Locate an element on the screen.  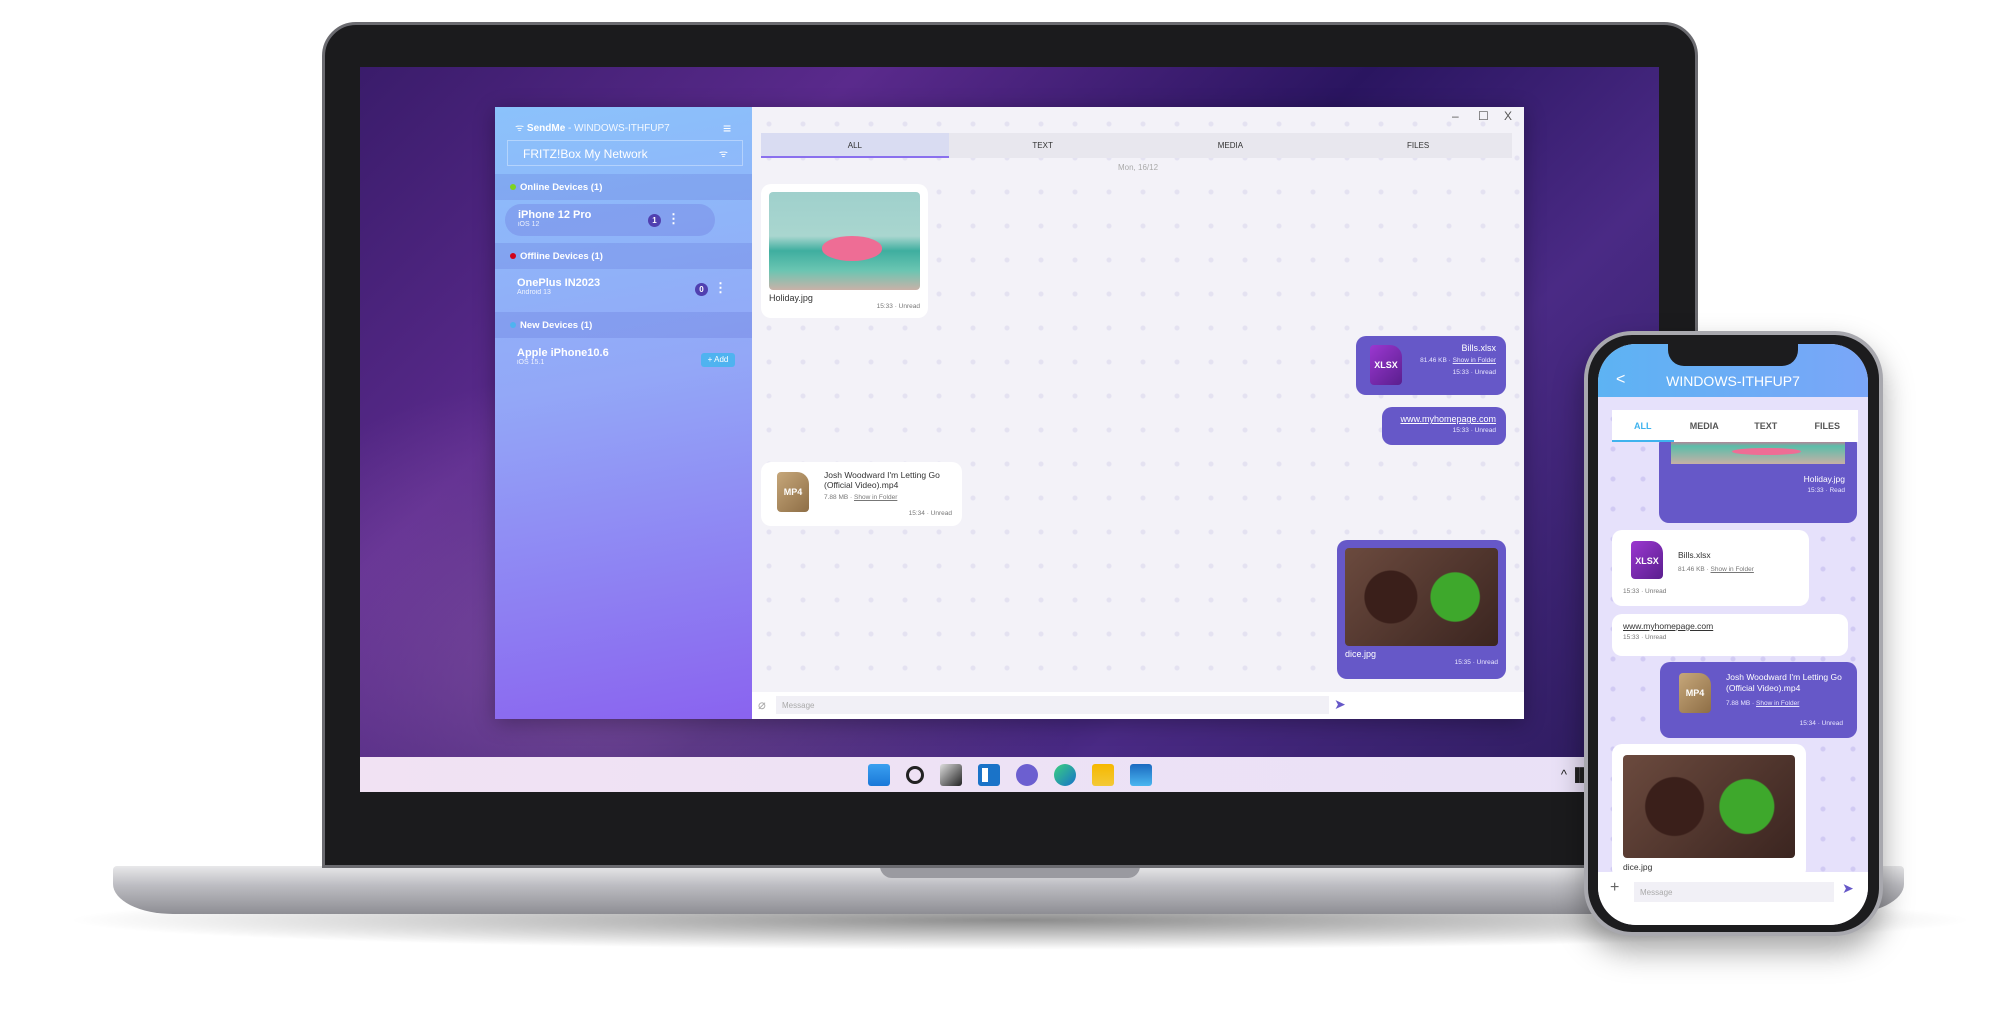
edge-icon is located at coordinates (1064, 774).